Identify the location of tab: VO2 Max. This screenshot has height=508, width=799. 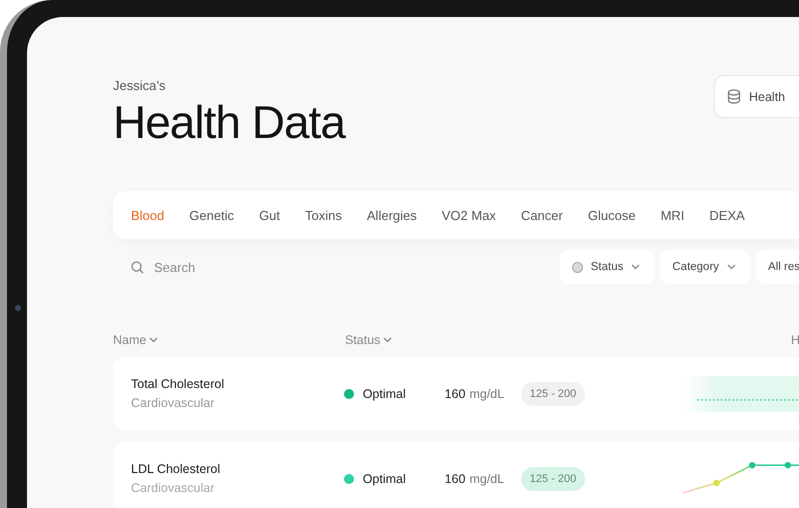
(469, 215).